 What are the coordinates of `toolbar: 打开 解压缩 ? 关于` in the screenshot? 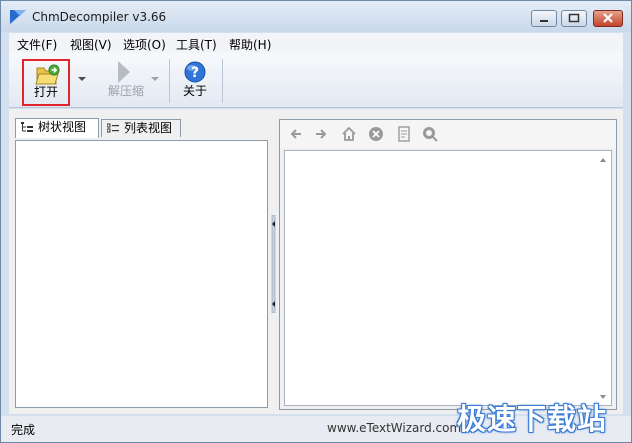 It's located at (316, 80).